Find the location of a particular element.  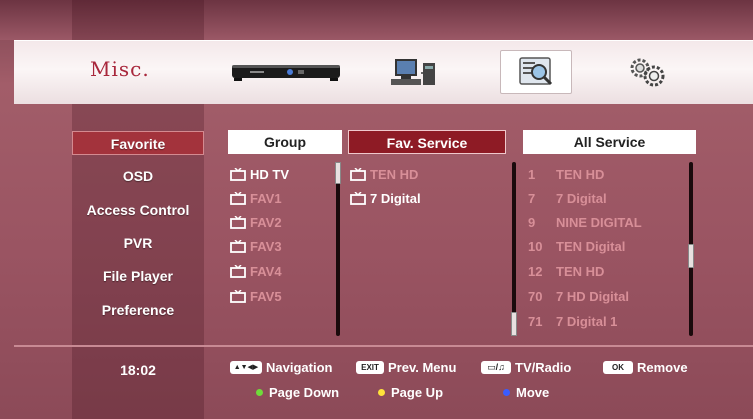

group-scrollbar-thumb is located at coordinates (338, 173).